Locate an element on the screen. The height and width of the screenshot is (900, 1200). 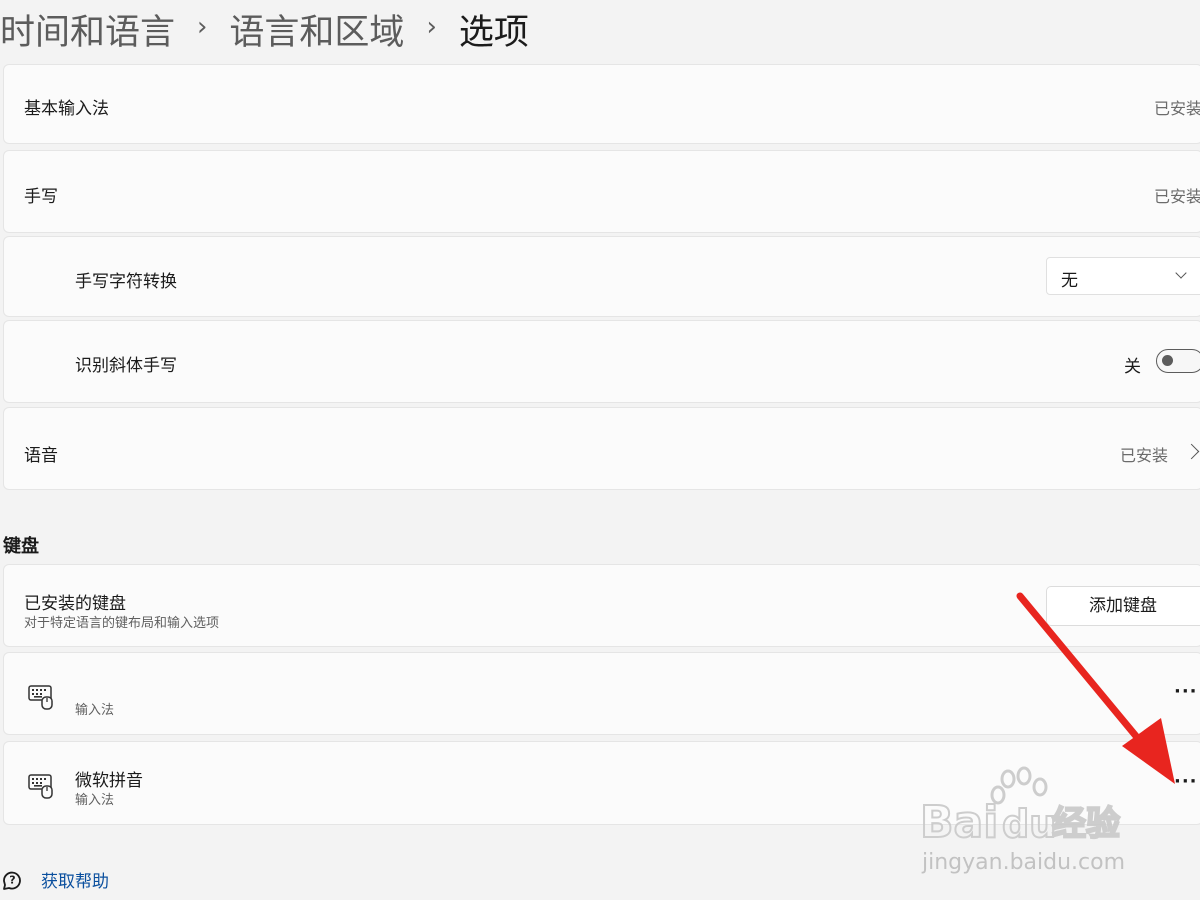
basic-input-row: 基本输入法 已安装 is located at coordinates (601, 104).